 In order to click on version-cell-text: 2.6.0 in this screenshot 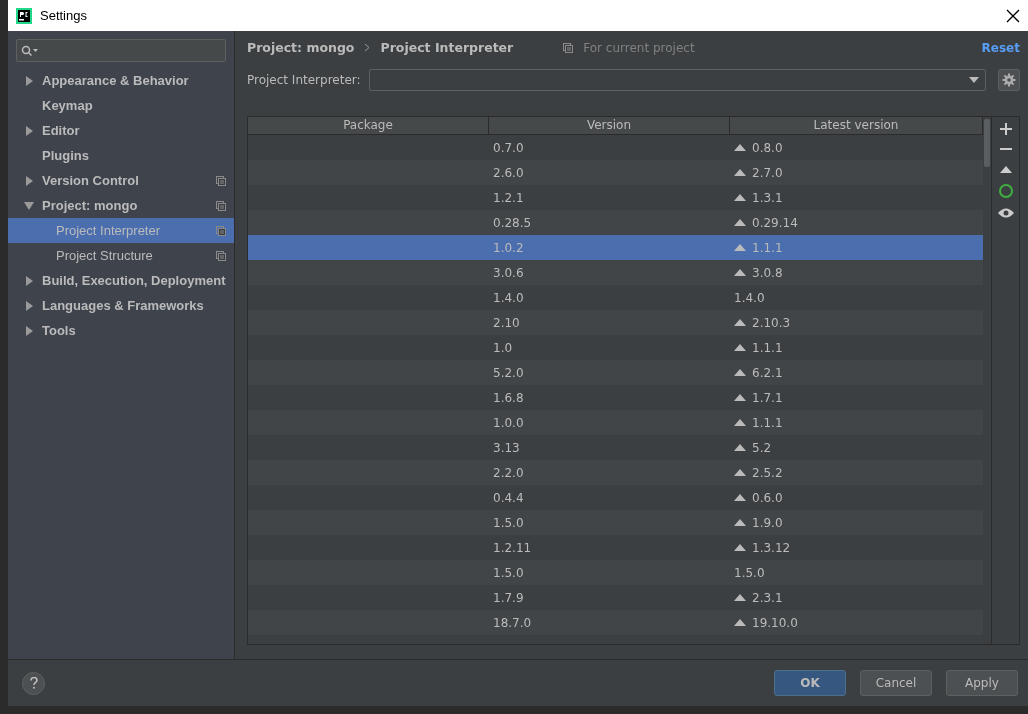, I will do `click(508, 172)`.